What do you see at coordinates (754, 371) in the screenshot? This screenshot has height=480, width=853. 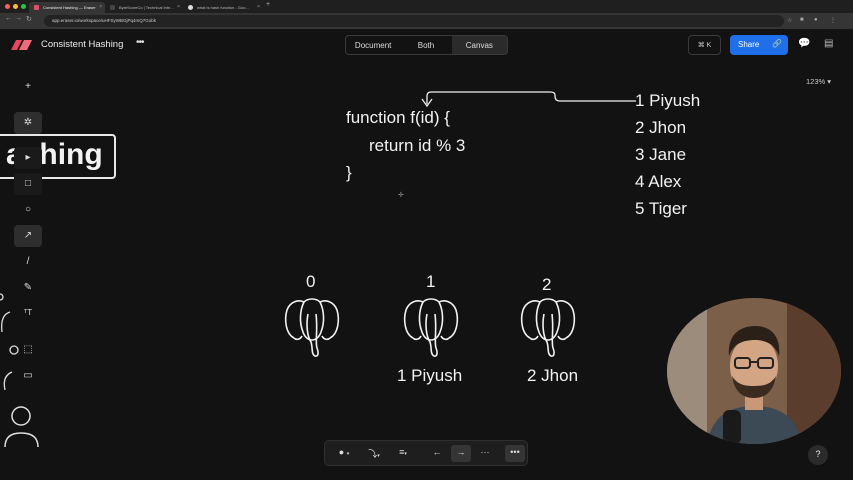 I see `presenter-webcam-avatar` at bounding box center [754, 371].